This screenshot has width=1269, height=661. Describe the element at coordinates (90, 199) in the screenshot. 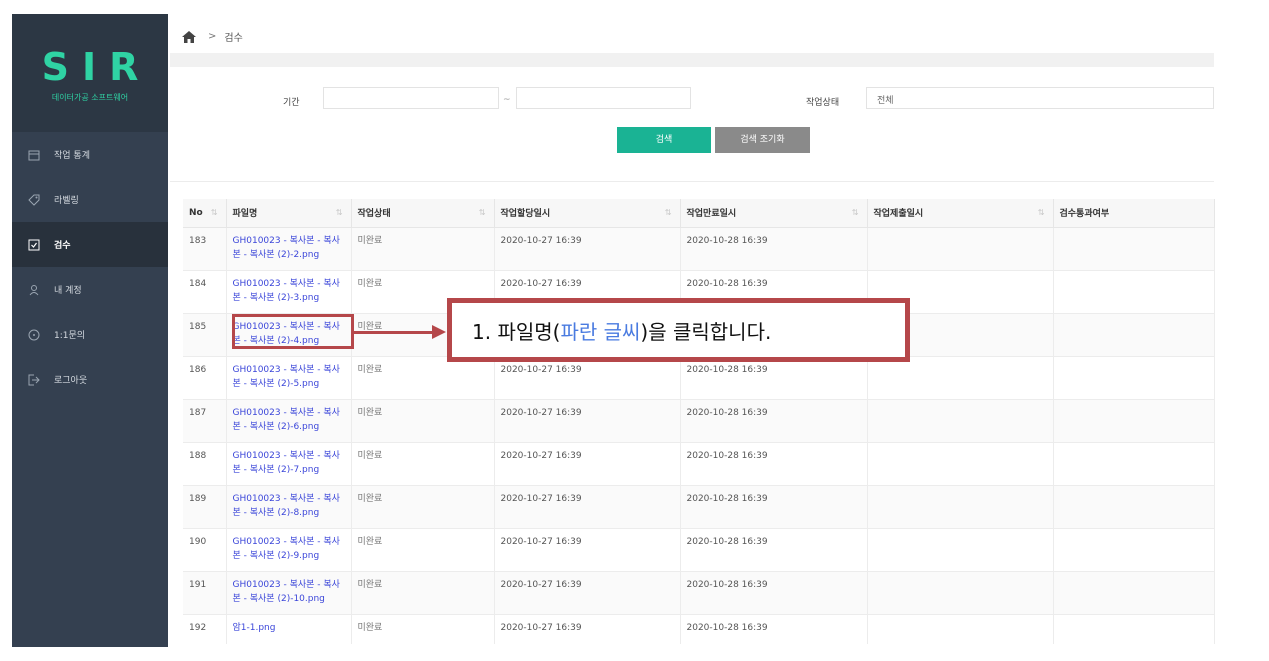

I see `sidebar-item-labeling: 라벨링` at that location.